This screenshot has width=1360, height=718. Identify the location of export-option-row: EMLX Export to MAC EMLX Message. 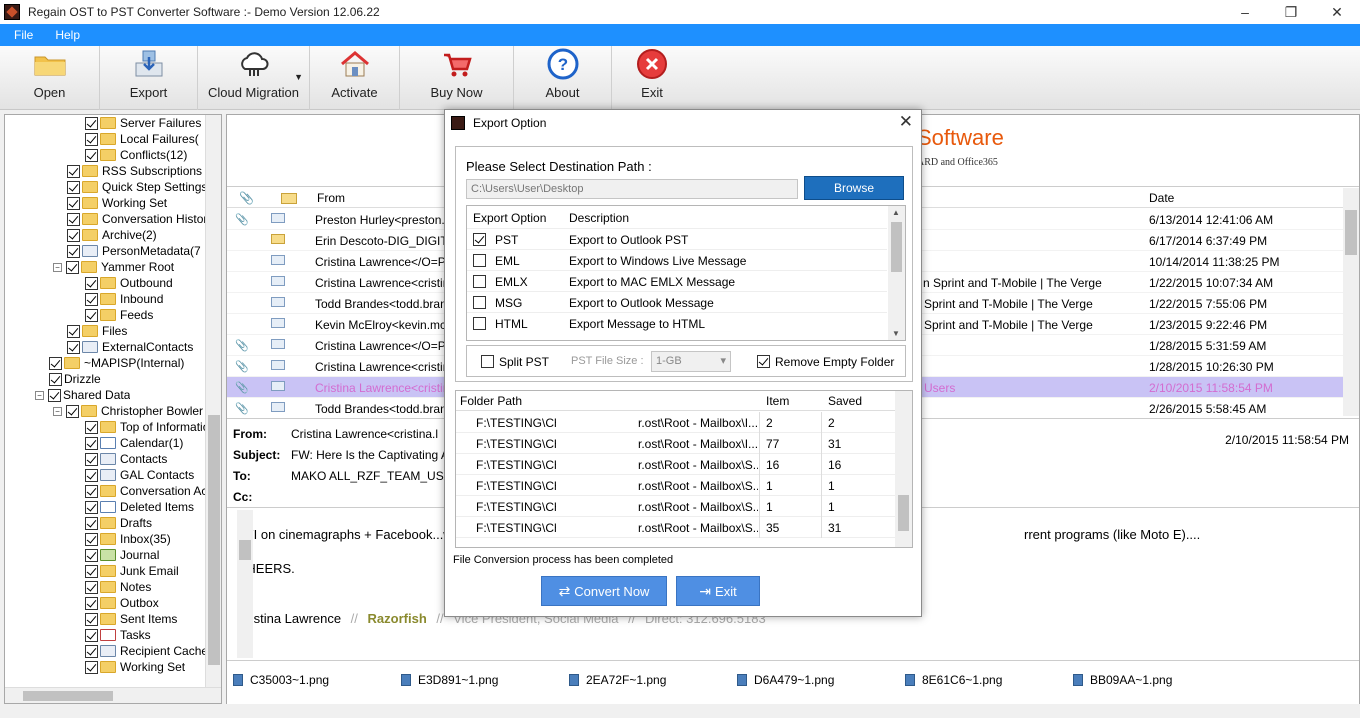
(677, 280).